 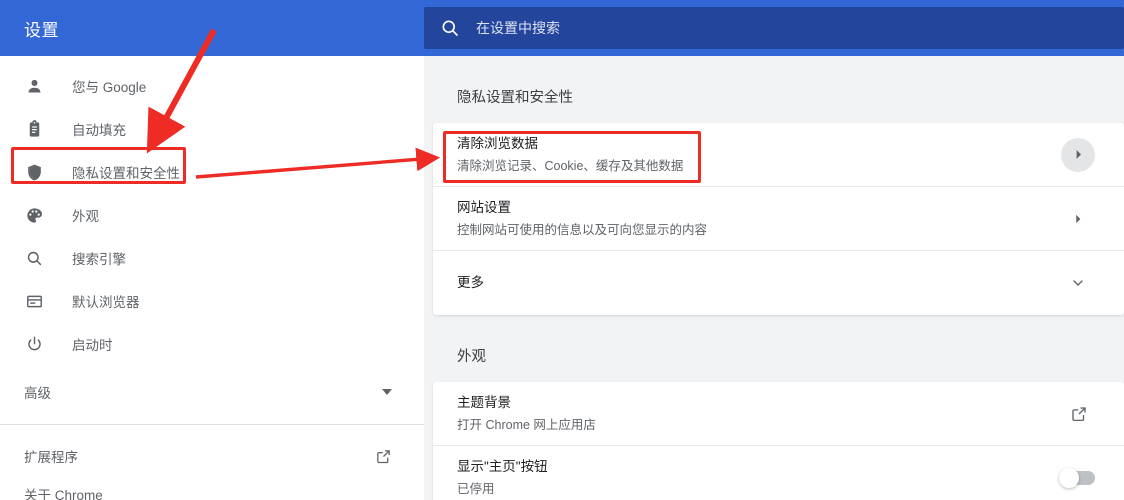 I want to click on row-texts: 清除浏览数据 清除浏览记录、Cookie、缓存及其他数据, so click(x=757, y=155).